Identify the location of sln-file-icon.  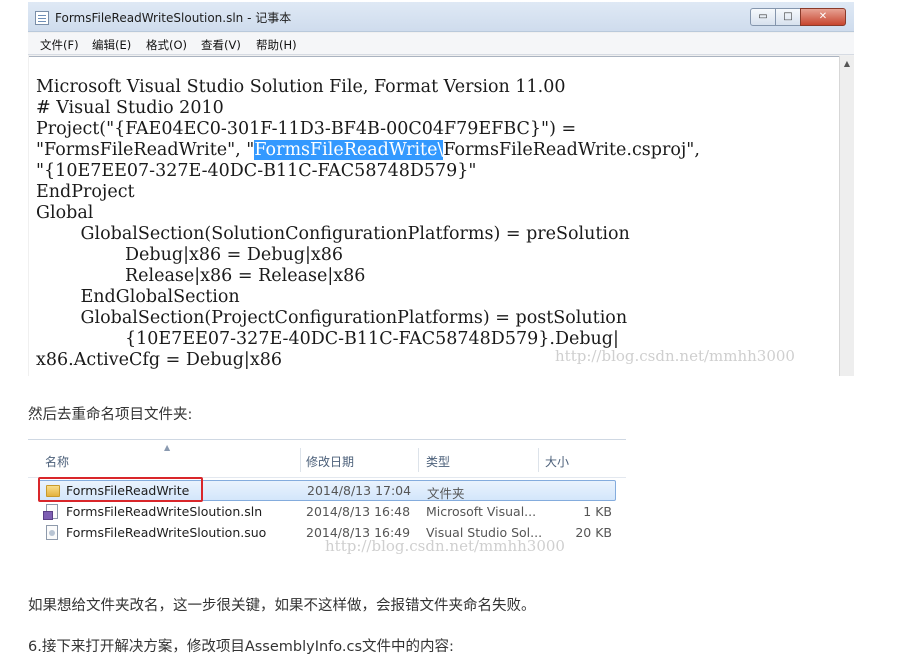
(50, 512).